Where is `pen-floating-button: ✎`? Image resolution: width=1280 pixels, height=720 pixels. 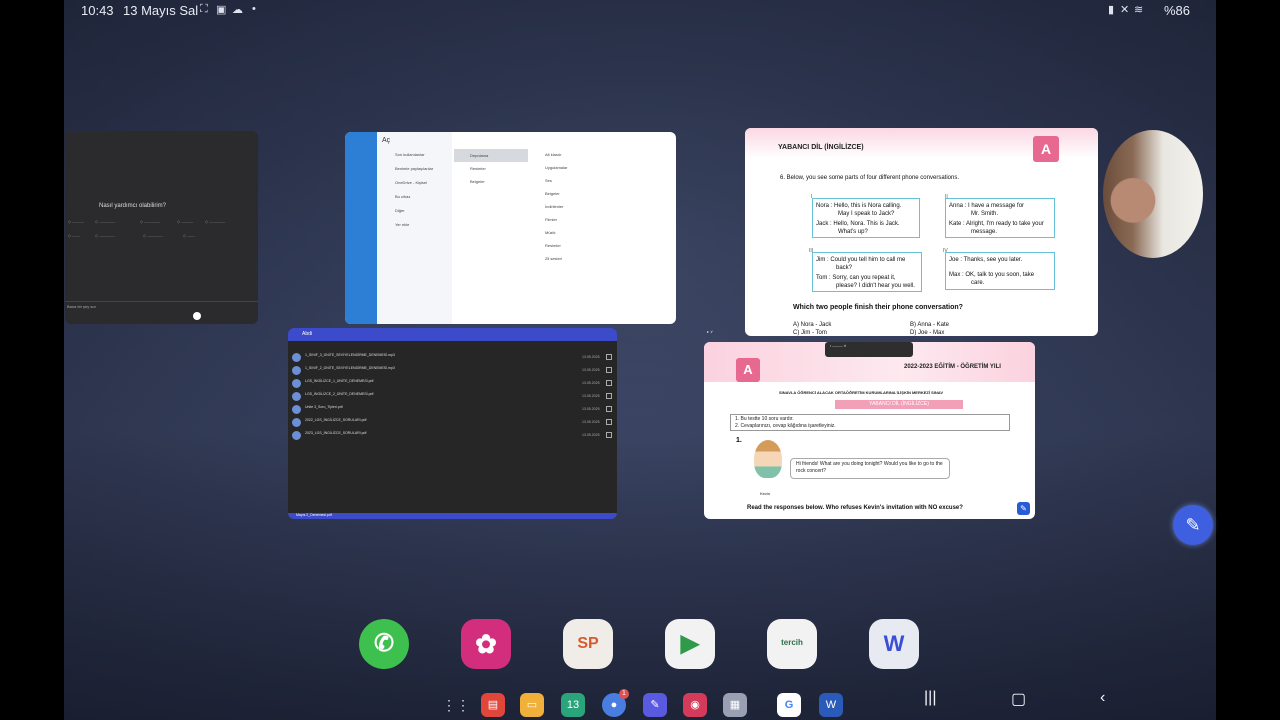 pen-floating-button: ✎ is located at coordinates (1193, 525).